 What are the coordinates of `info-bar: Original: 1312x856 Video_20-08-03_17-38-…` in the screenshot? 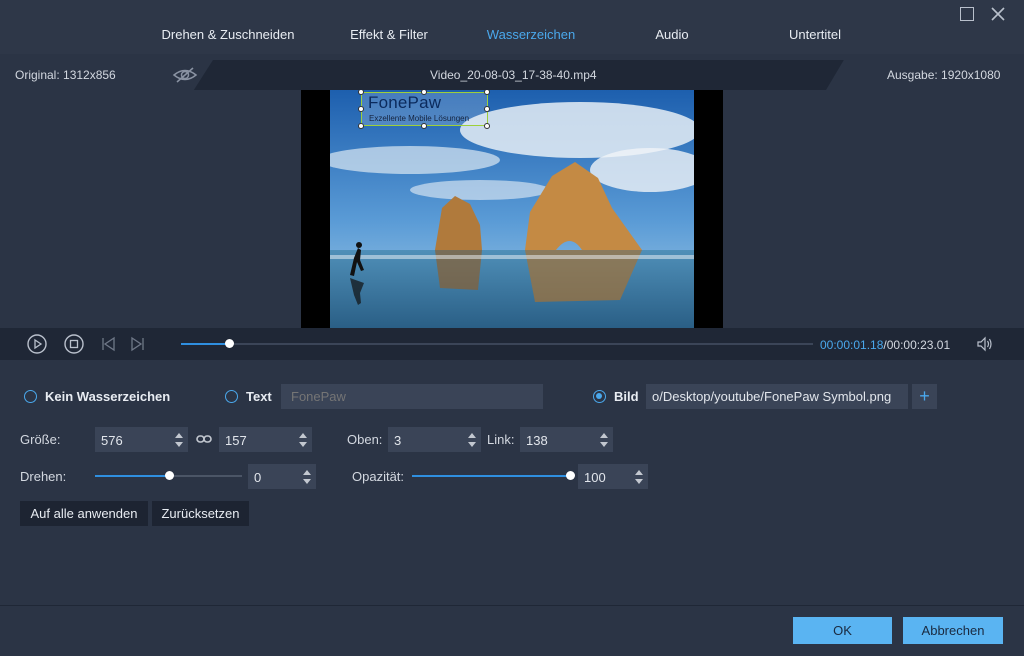 It's located at (512, 75).